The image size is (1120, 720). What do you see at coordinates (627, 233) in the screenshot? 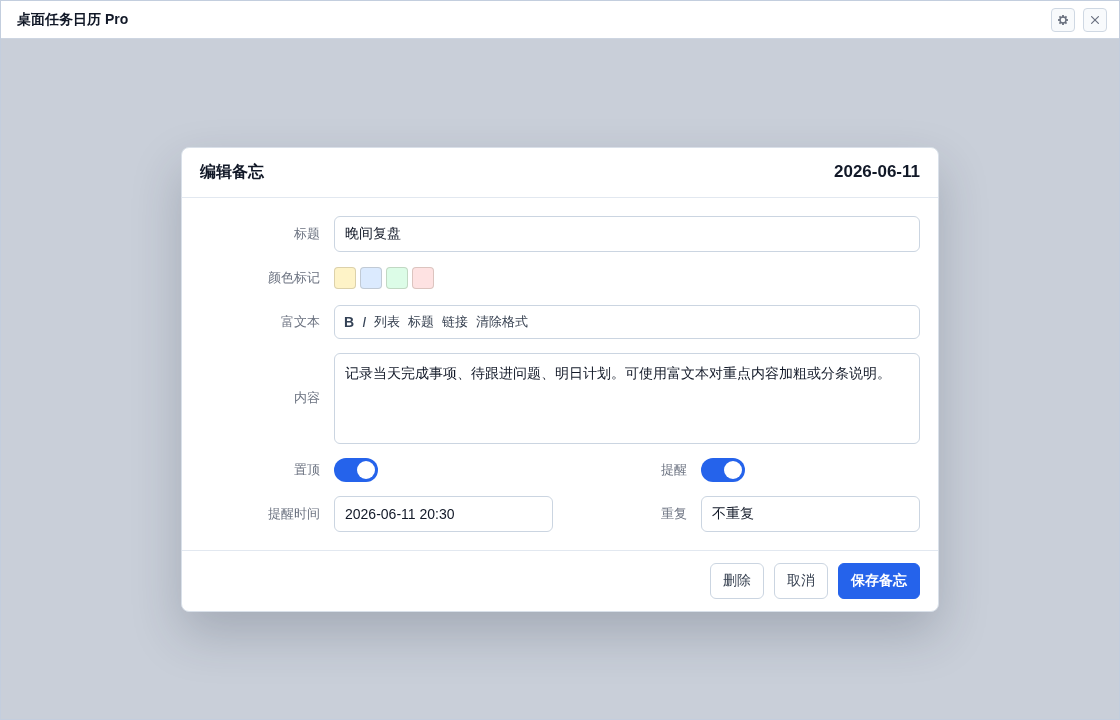
I see `text-input: 晚间复盘` at bounding box center [627, 233].